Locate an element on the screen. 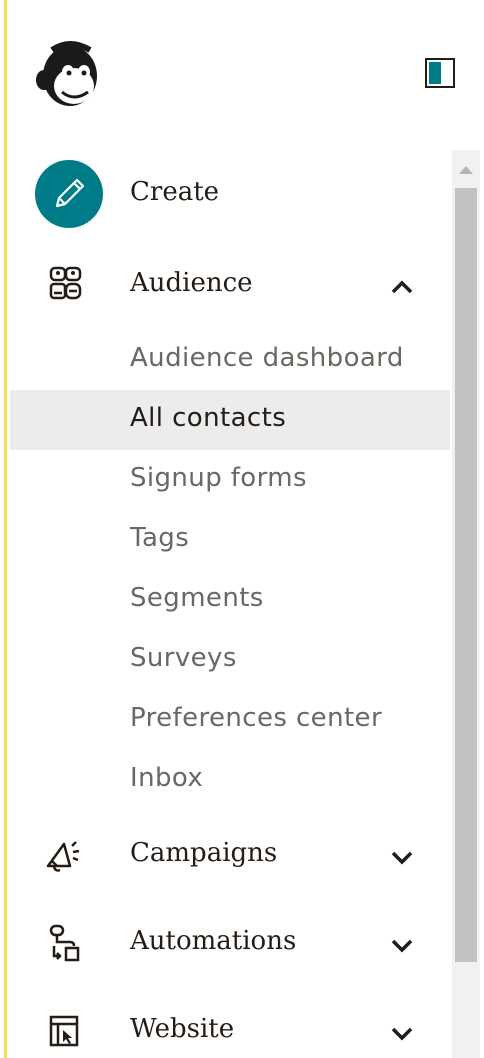  website-icon is located at coordinates (64, 1031).